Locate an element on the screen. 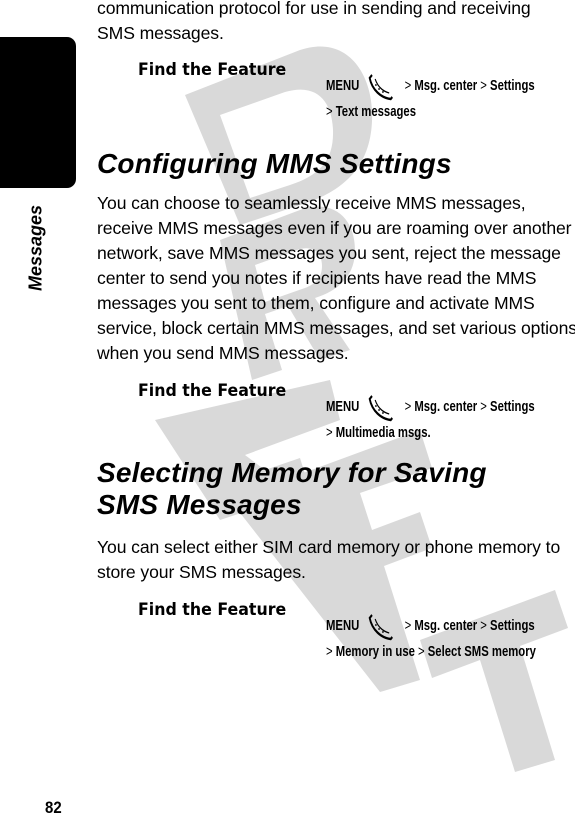  menu-item: Select SMS memory is located at coordinates (481, 652).